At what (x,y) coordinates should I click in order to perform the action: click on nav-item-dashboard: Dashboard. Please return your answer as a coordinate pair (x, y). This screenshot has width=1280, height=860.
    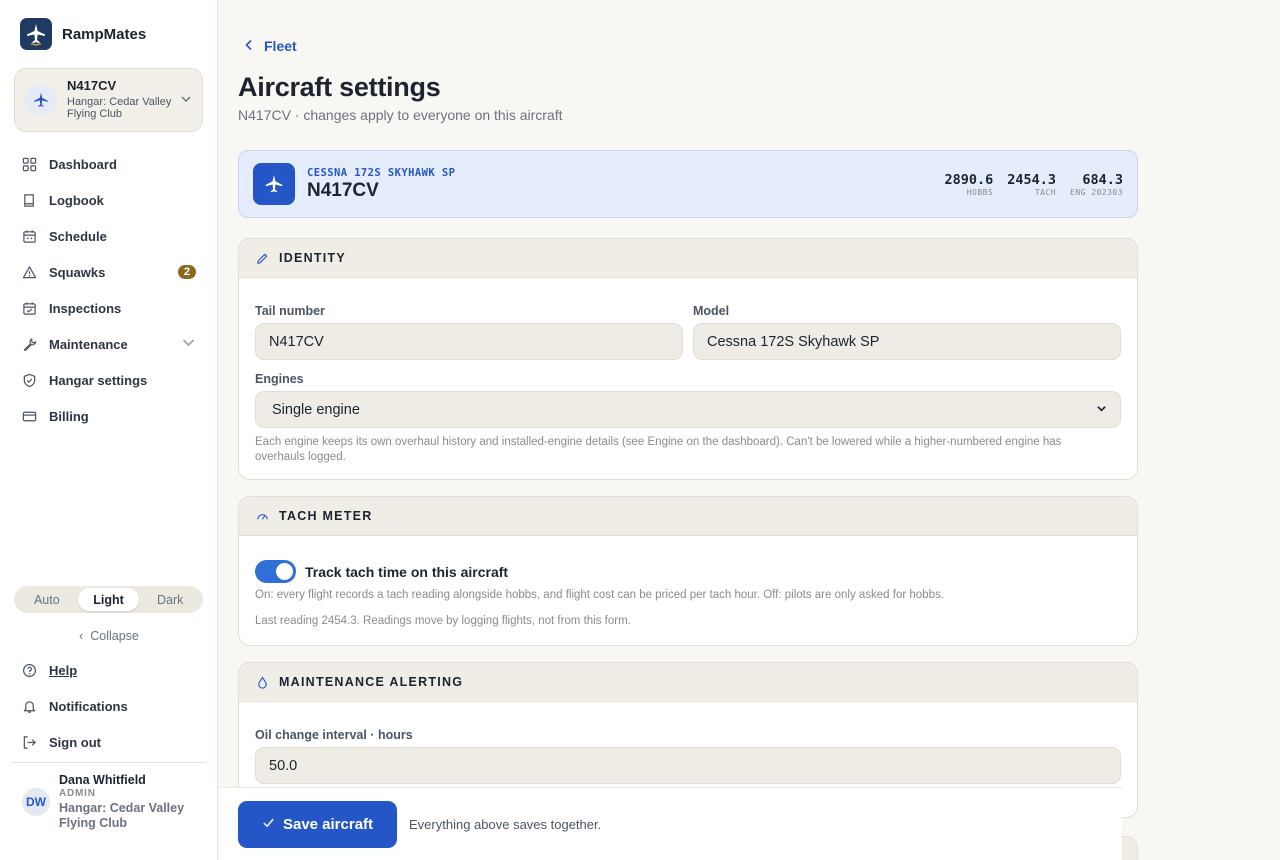
    Looking at the image, I should click on (109, 164).